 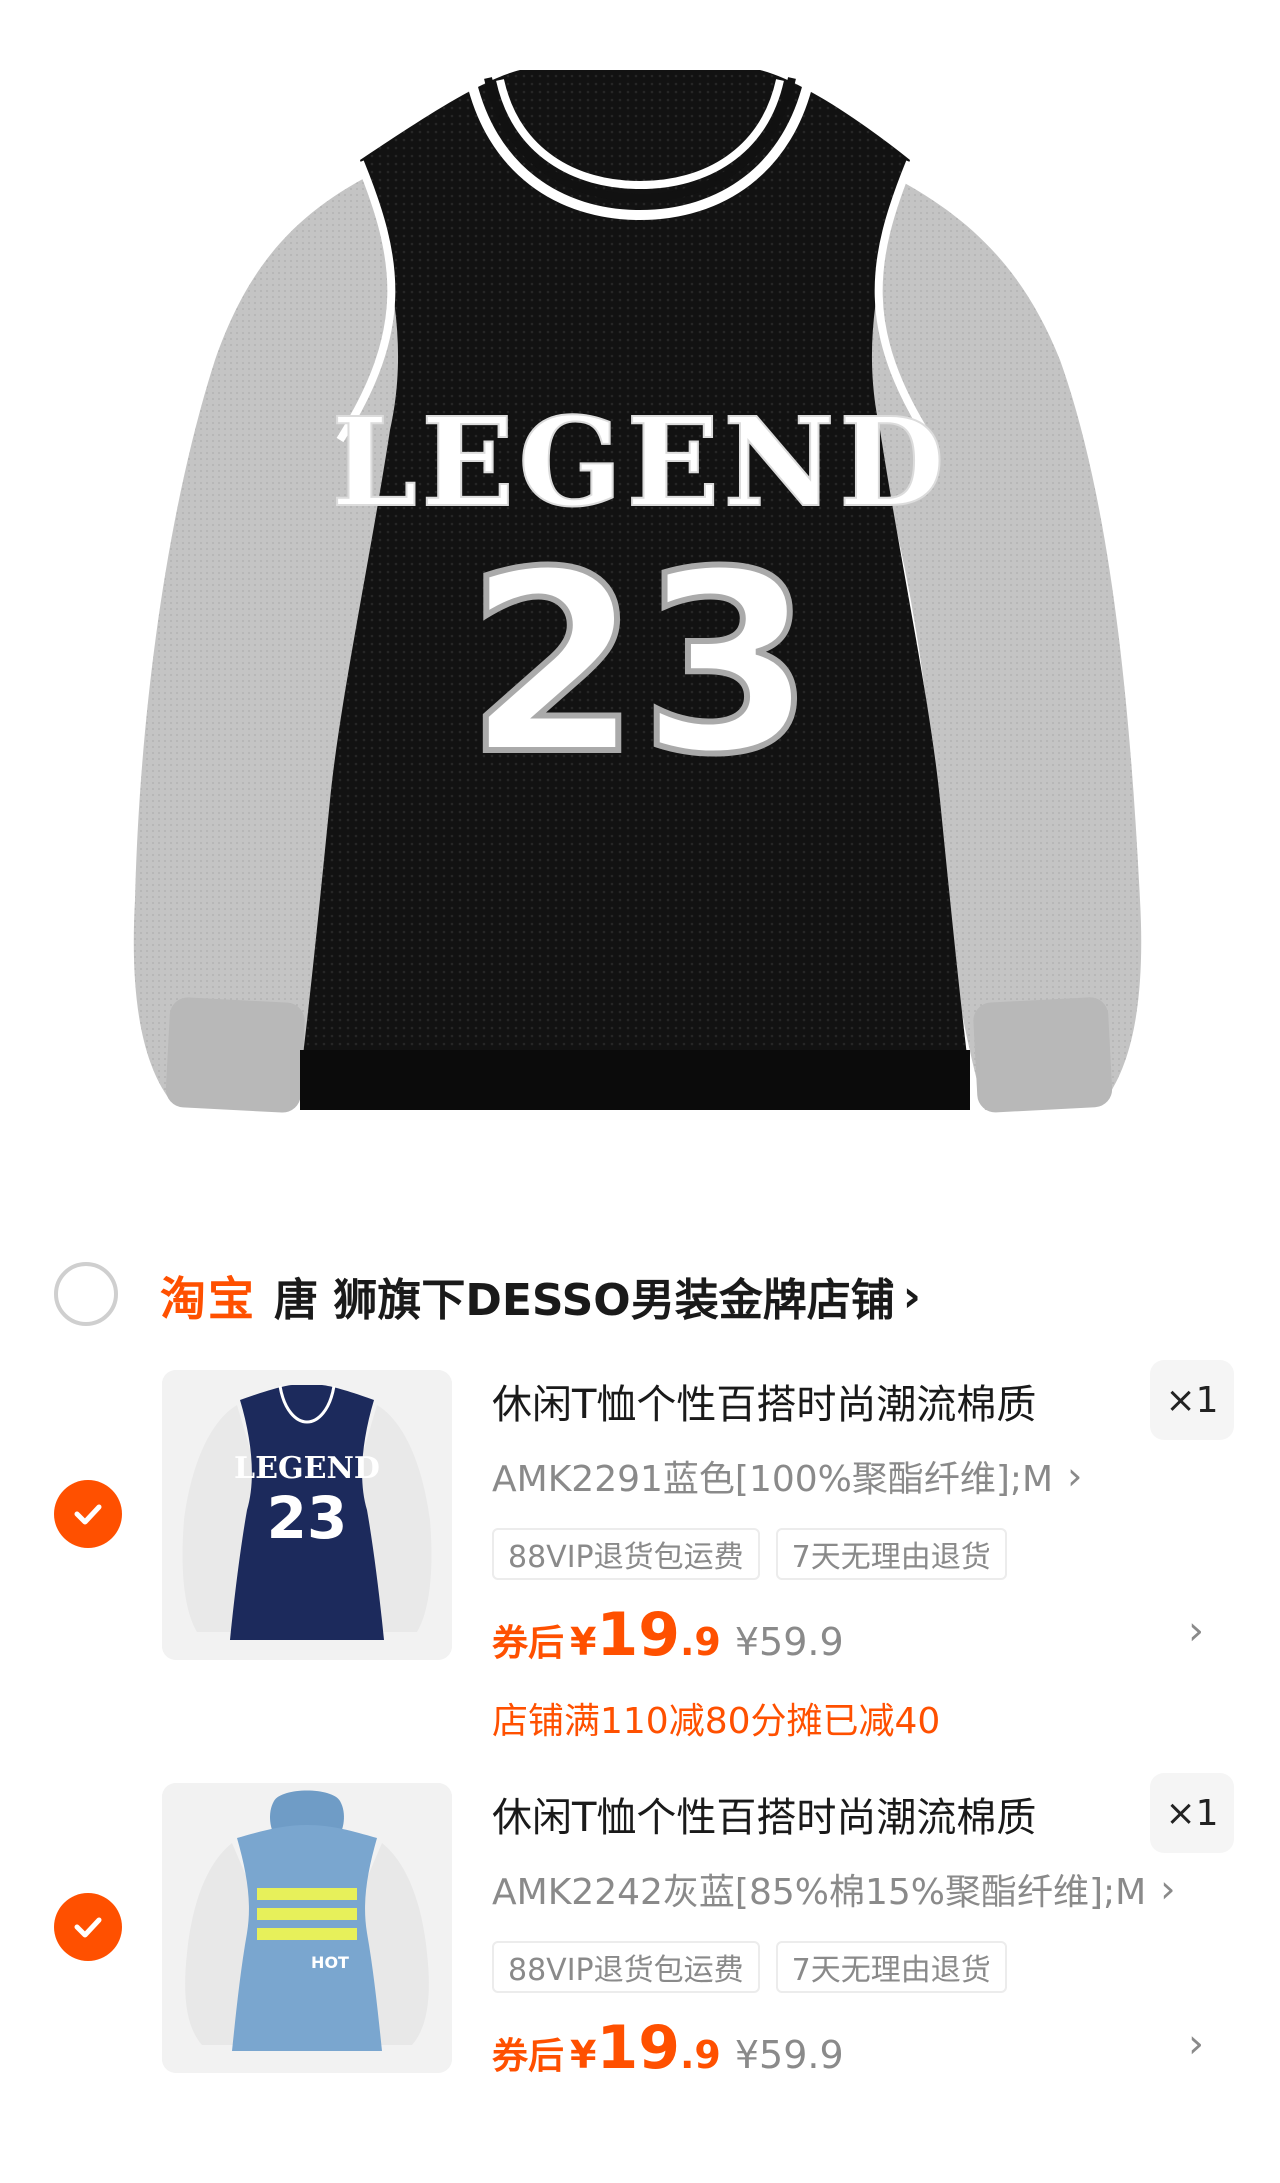 I want to click on product-thumbnail: HOT, so click(x=307, y=1928).